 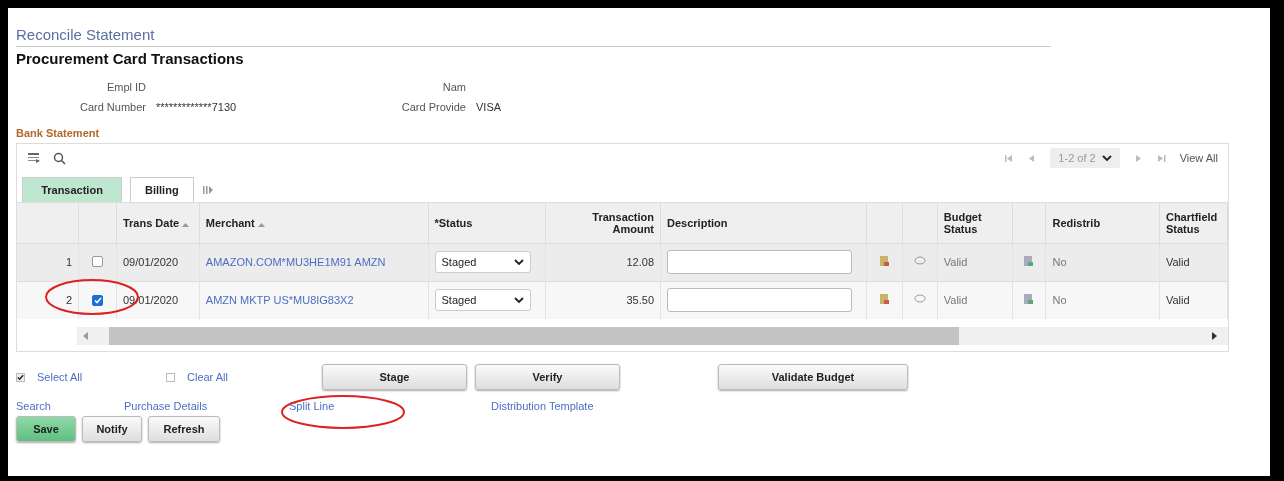 What do you see at coordinates (130, 58) in the screenshot?
I see `page-heading: Procurement Card Transactions` at bounding box center [130, 58].